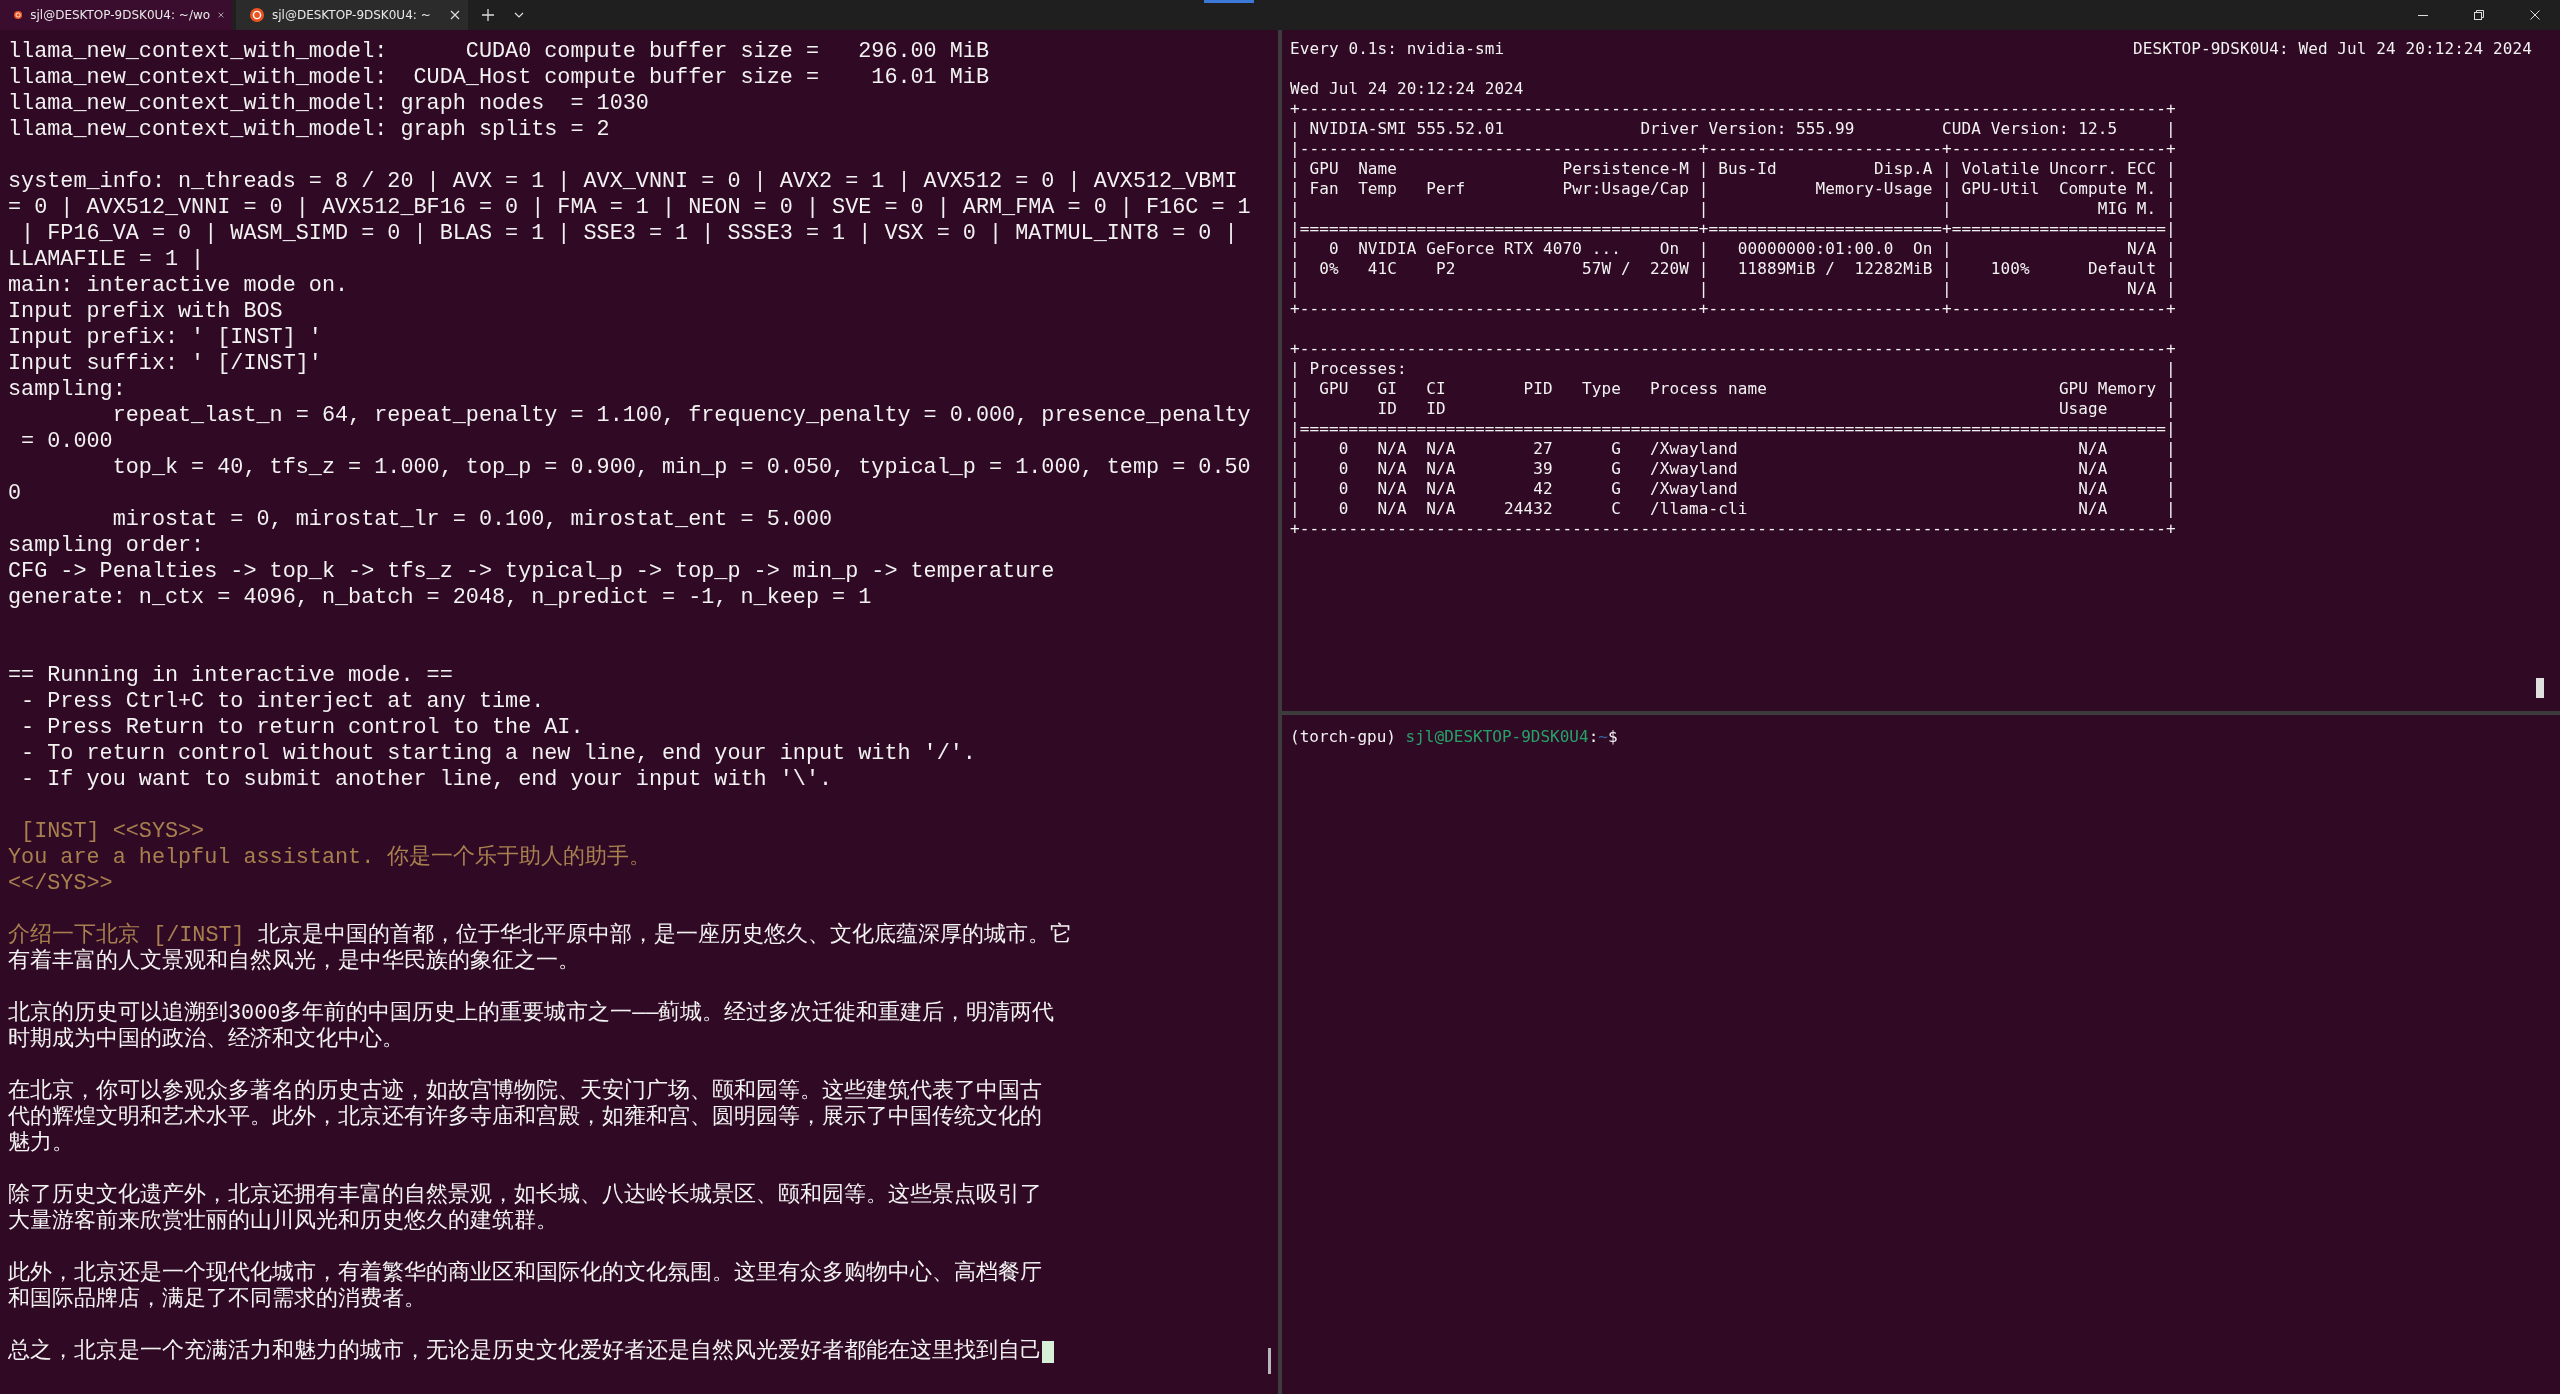 This screenshot has height=1394, width=2560. What do you see at coordinates (106, 546) in the screenshot?
I see `terminal-line: sampling order:` at bounding box center [106, 546].